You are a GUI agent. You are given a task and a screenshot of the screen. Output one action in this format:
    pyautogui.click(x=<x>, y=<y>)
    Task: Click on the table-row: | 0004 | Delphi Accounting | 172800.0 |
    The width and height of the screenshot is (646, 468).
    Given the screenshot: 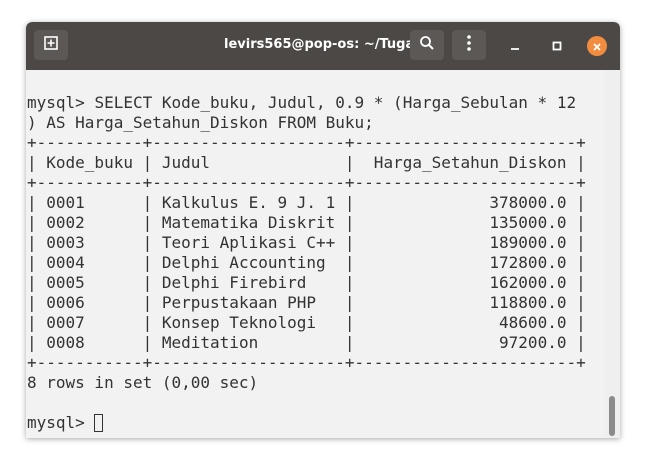 What is the action you would take?
    pyautogui.click(x=306, y=262)
    